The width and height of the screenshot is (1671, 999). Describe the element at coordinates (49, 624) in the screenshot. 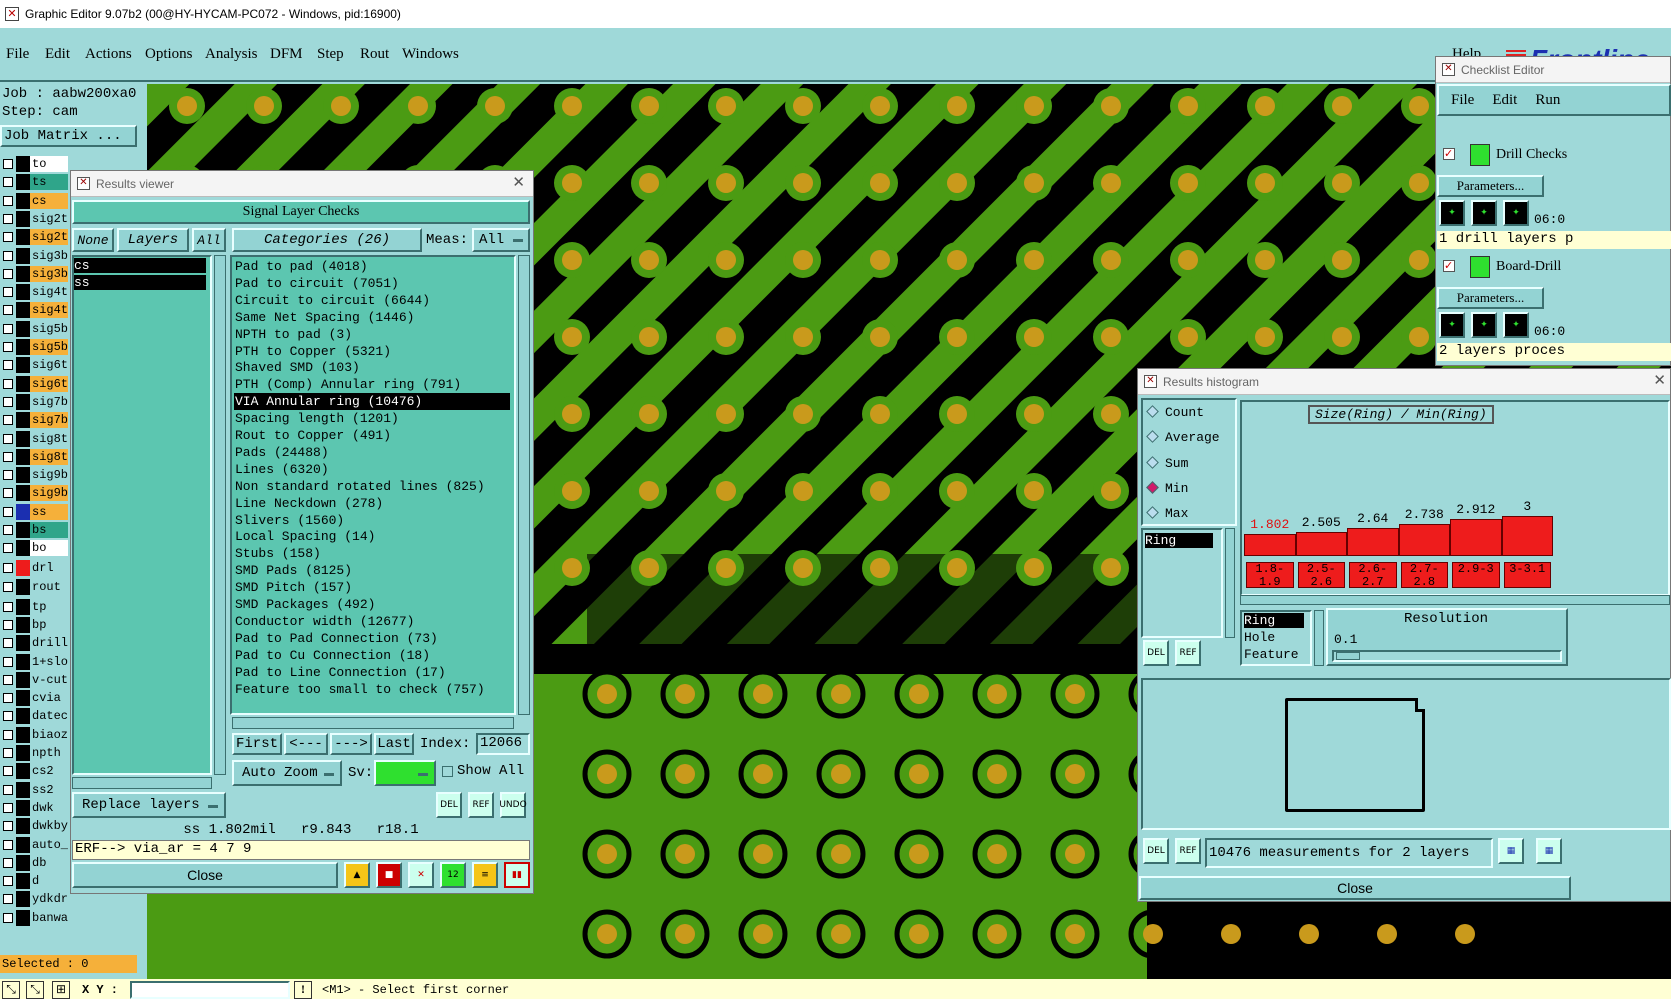

I see `layer-name: bp` at that location.